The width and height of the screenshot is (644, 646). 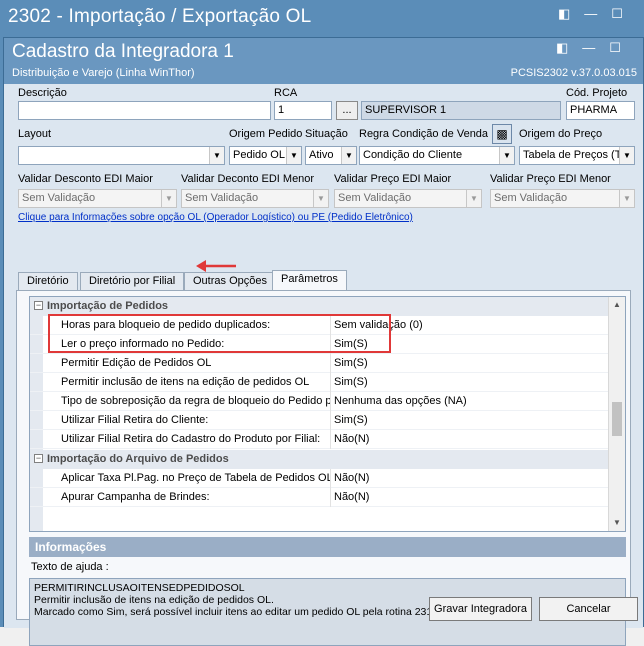 What do you see at coordinates (230, 281) in the screenshot?
I see `tab-outras-opcoes: Outras Opções` at bounding box center [230, 281].